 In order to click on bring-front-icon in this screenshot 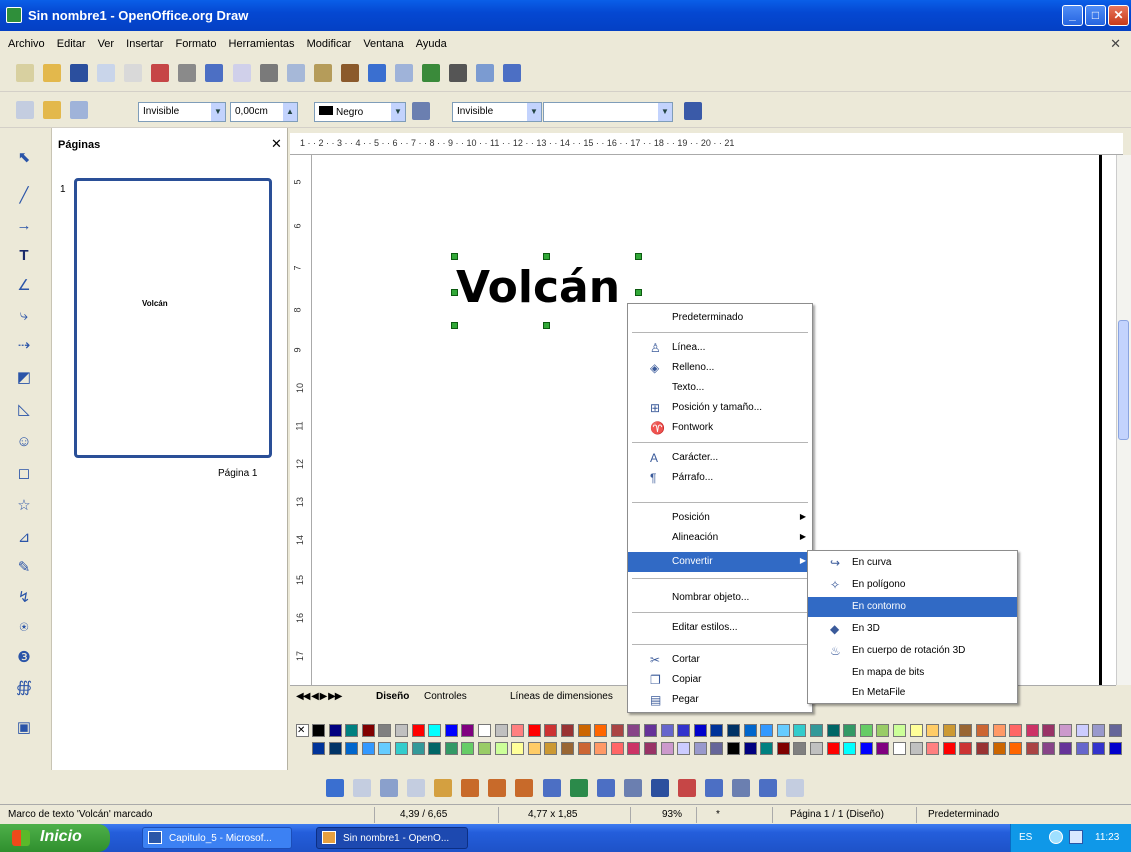, I will do `click(497, 788)`.